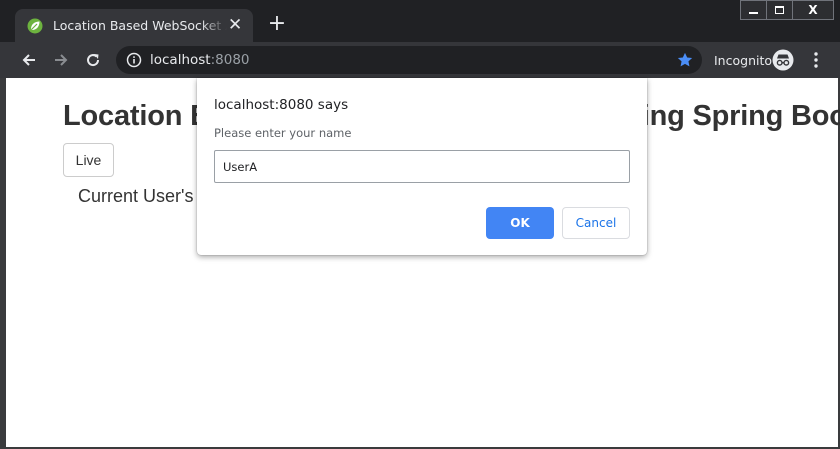 The image size is (840, 449). What do you see at coordinates (816, 60) in the screenshot?
I see `more-menu-icon` at bounding box center [816, 60].